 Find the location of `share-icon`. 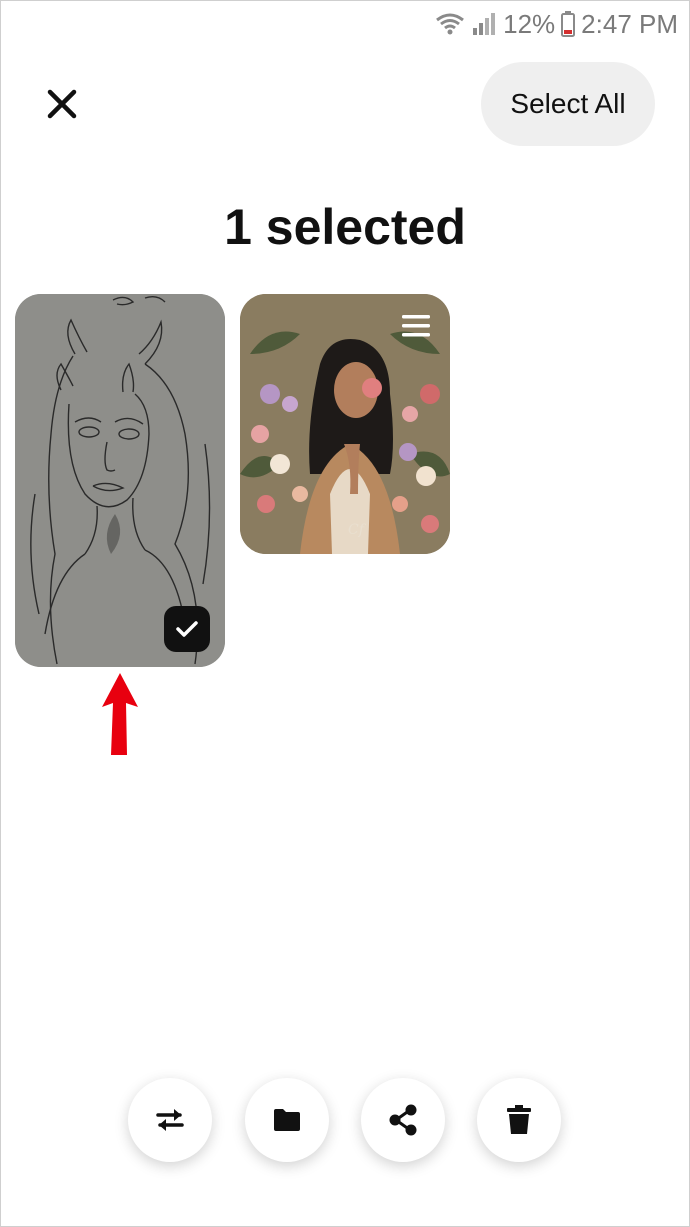

share-icon is located at coordinates (403, 1120).